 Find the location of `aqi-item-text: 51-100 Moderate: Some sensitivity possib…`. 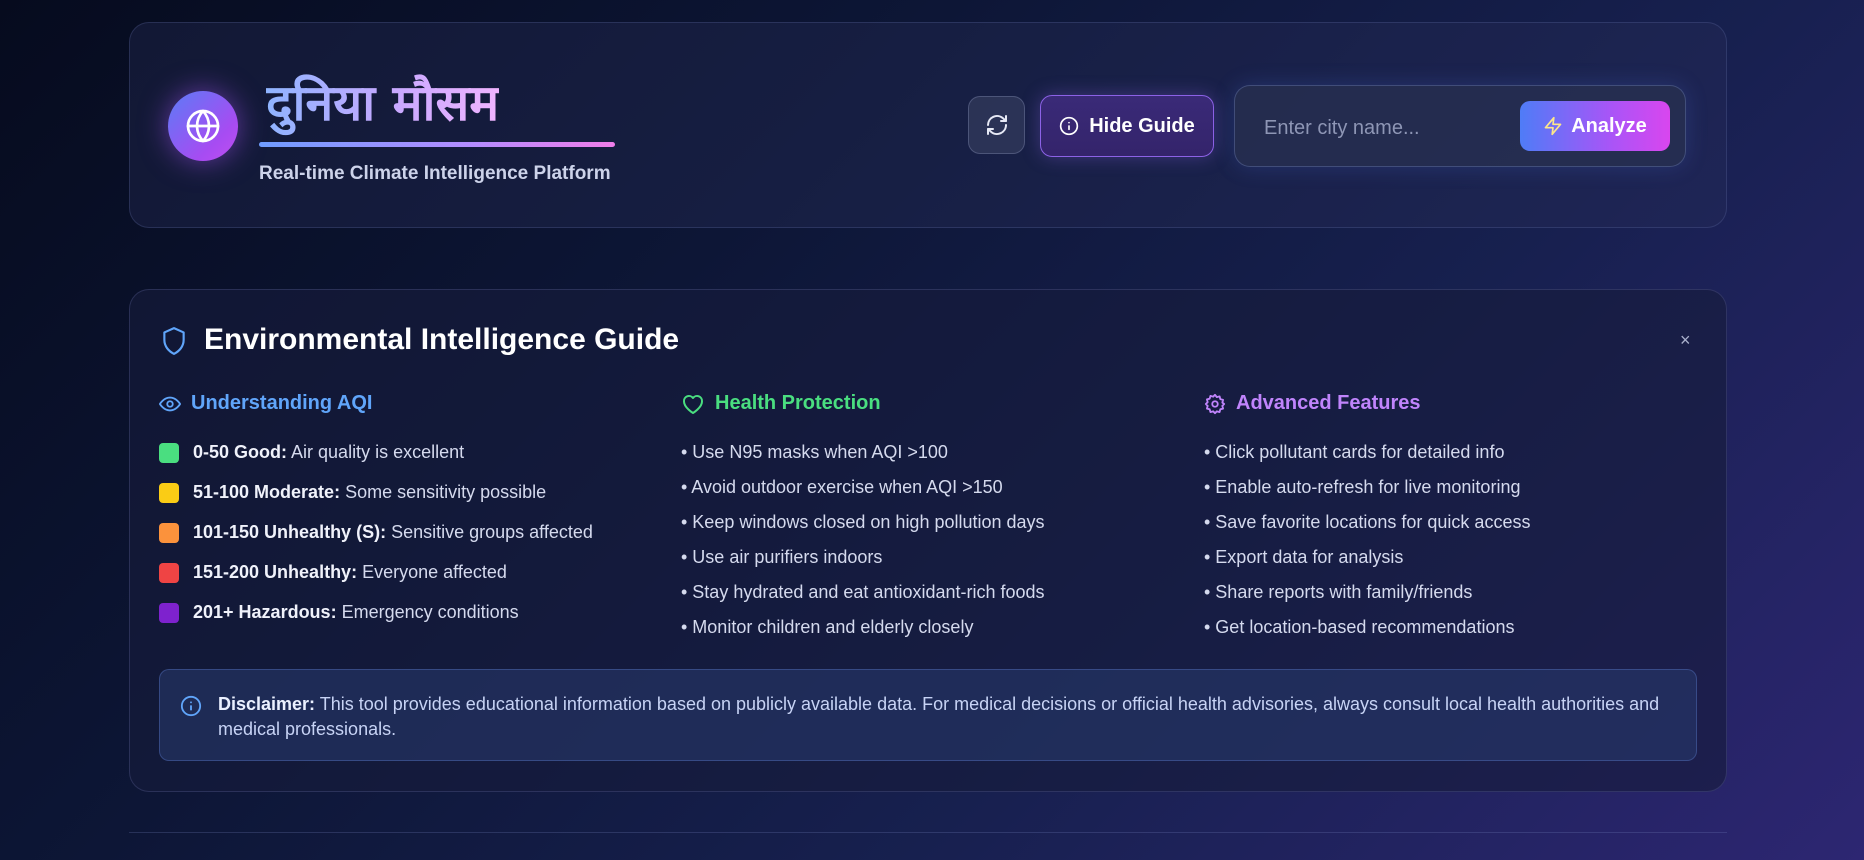

aqi-item-text: 51-100 Moderate: Some sensitivity possib… is located at coordinates (370, 492).